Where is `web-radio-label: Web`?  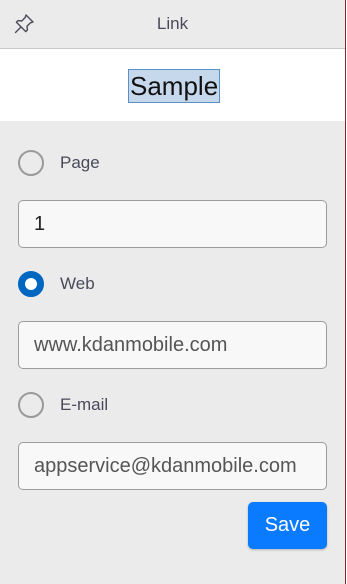
web-radio-label: Web is located at coordinates (77, 283).